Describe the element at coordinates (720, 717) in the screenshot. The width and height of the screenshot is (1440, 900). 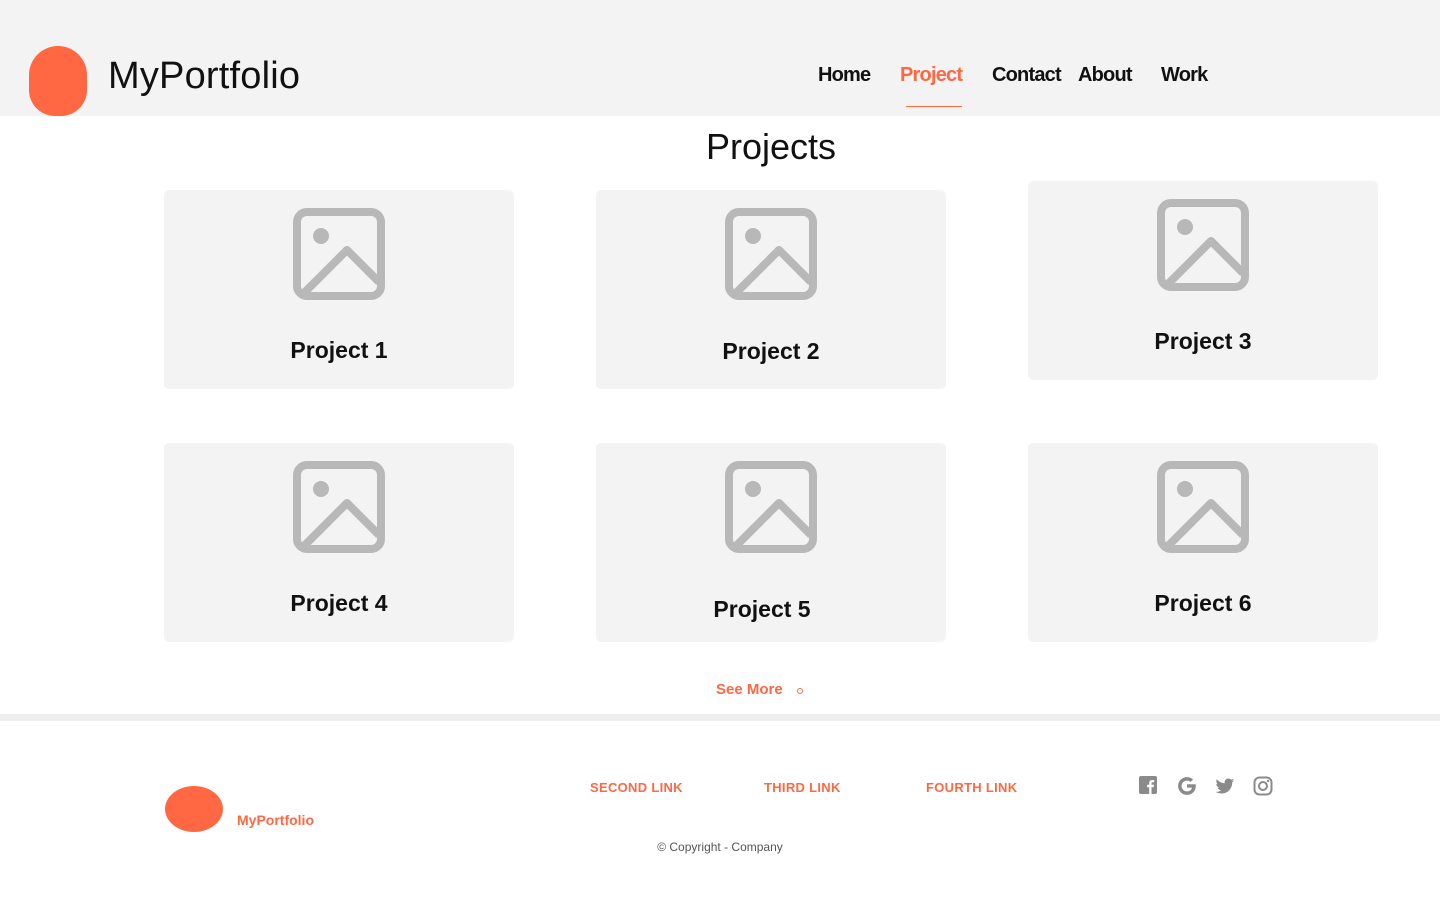
I see `footer-divider` at that location.